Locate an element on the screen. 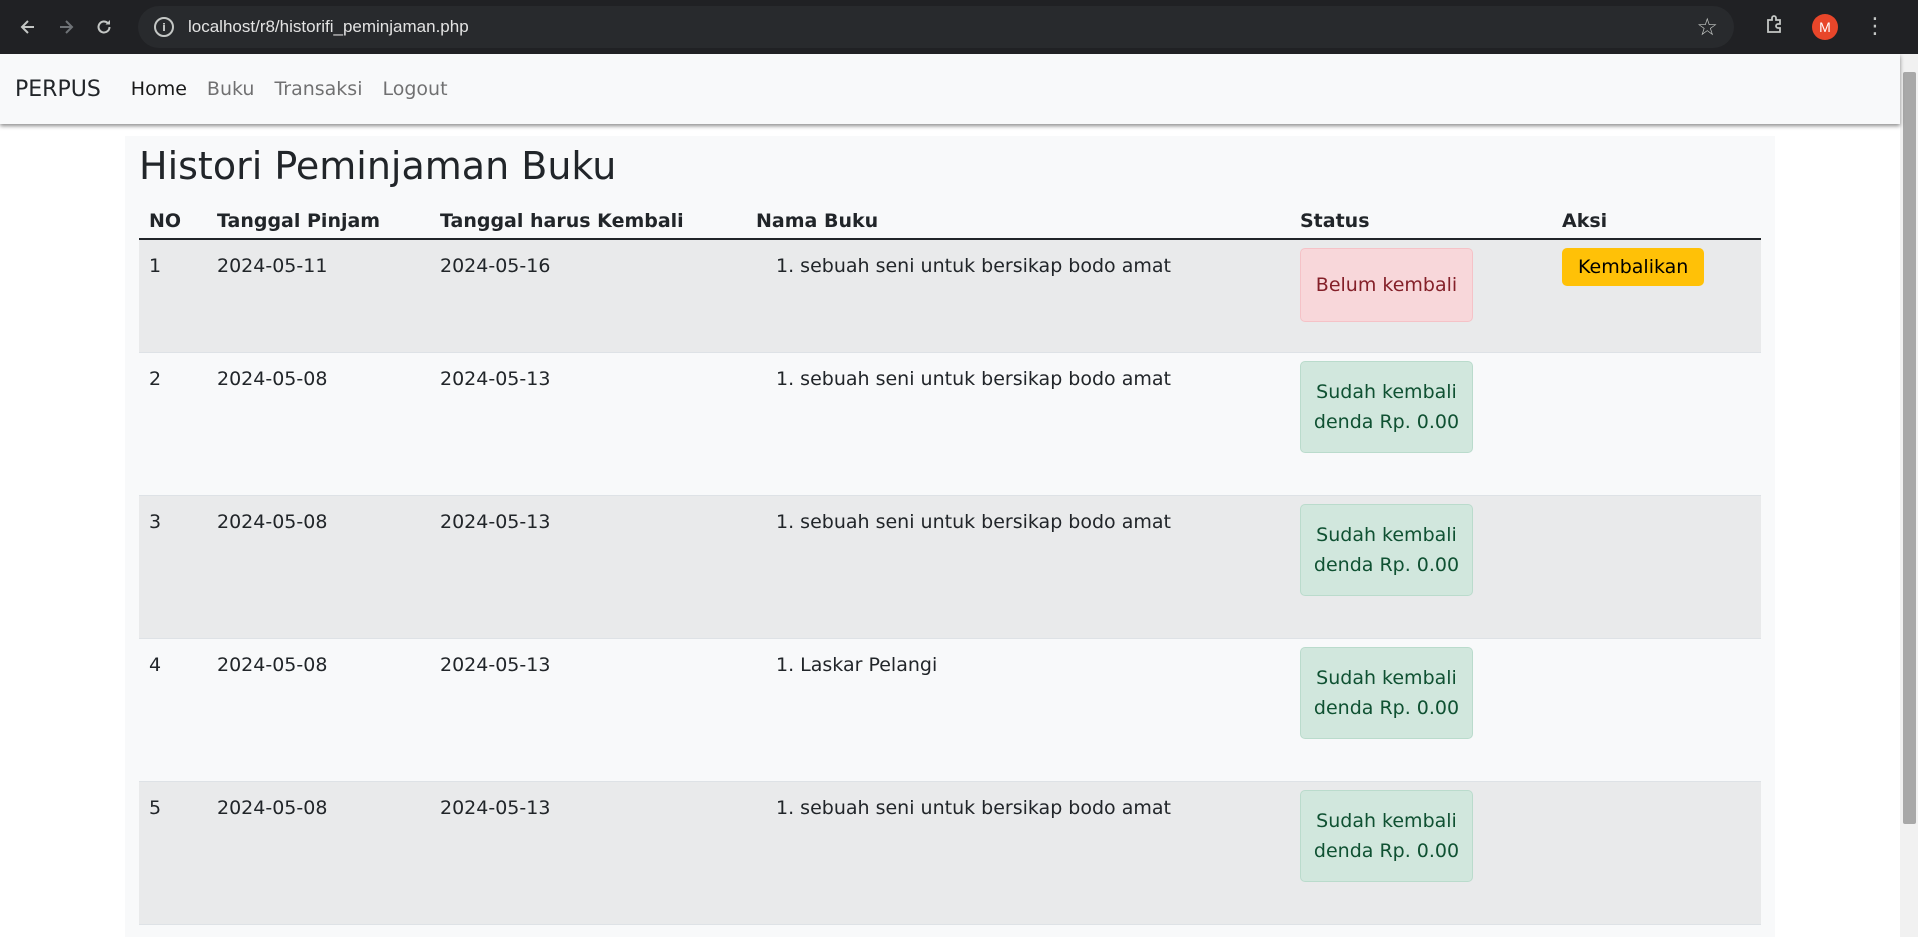 This screenshot has height=937, width=1918. site-navbar: PERPUS Home Buku Transaksi Logout is located at coordinates (950, 89).